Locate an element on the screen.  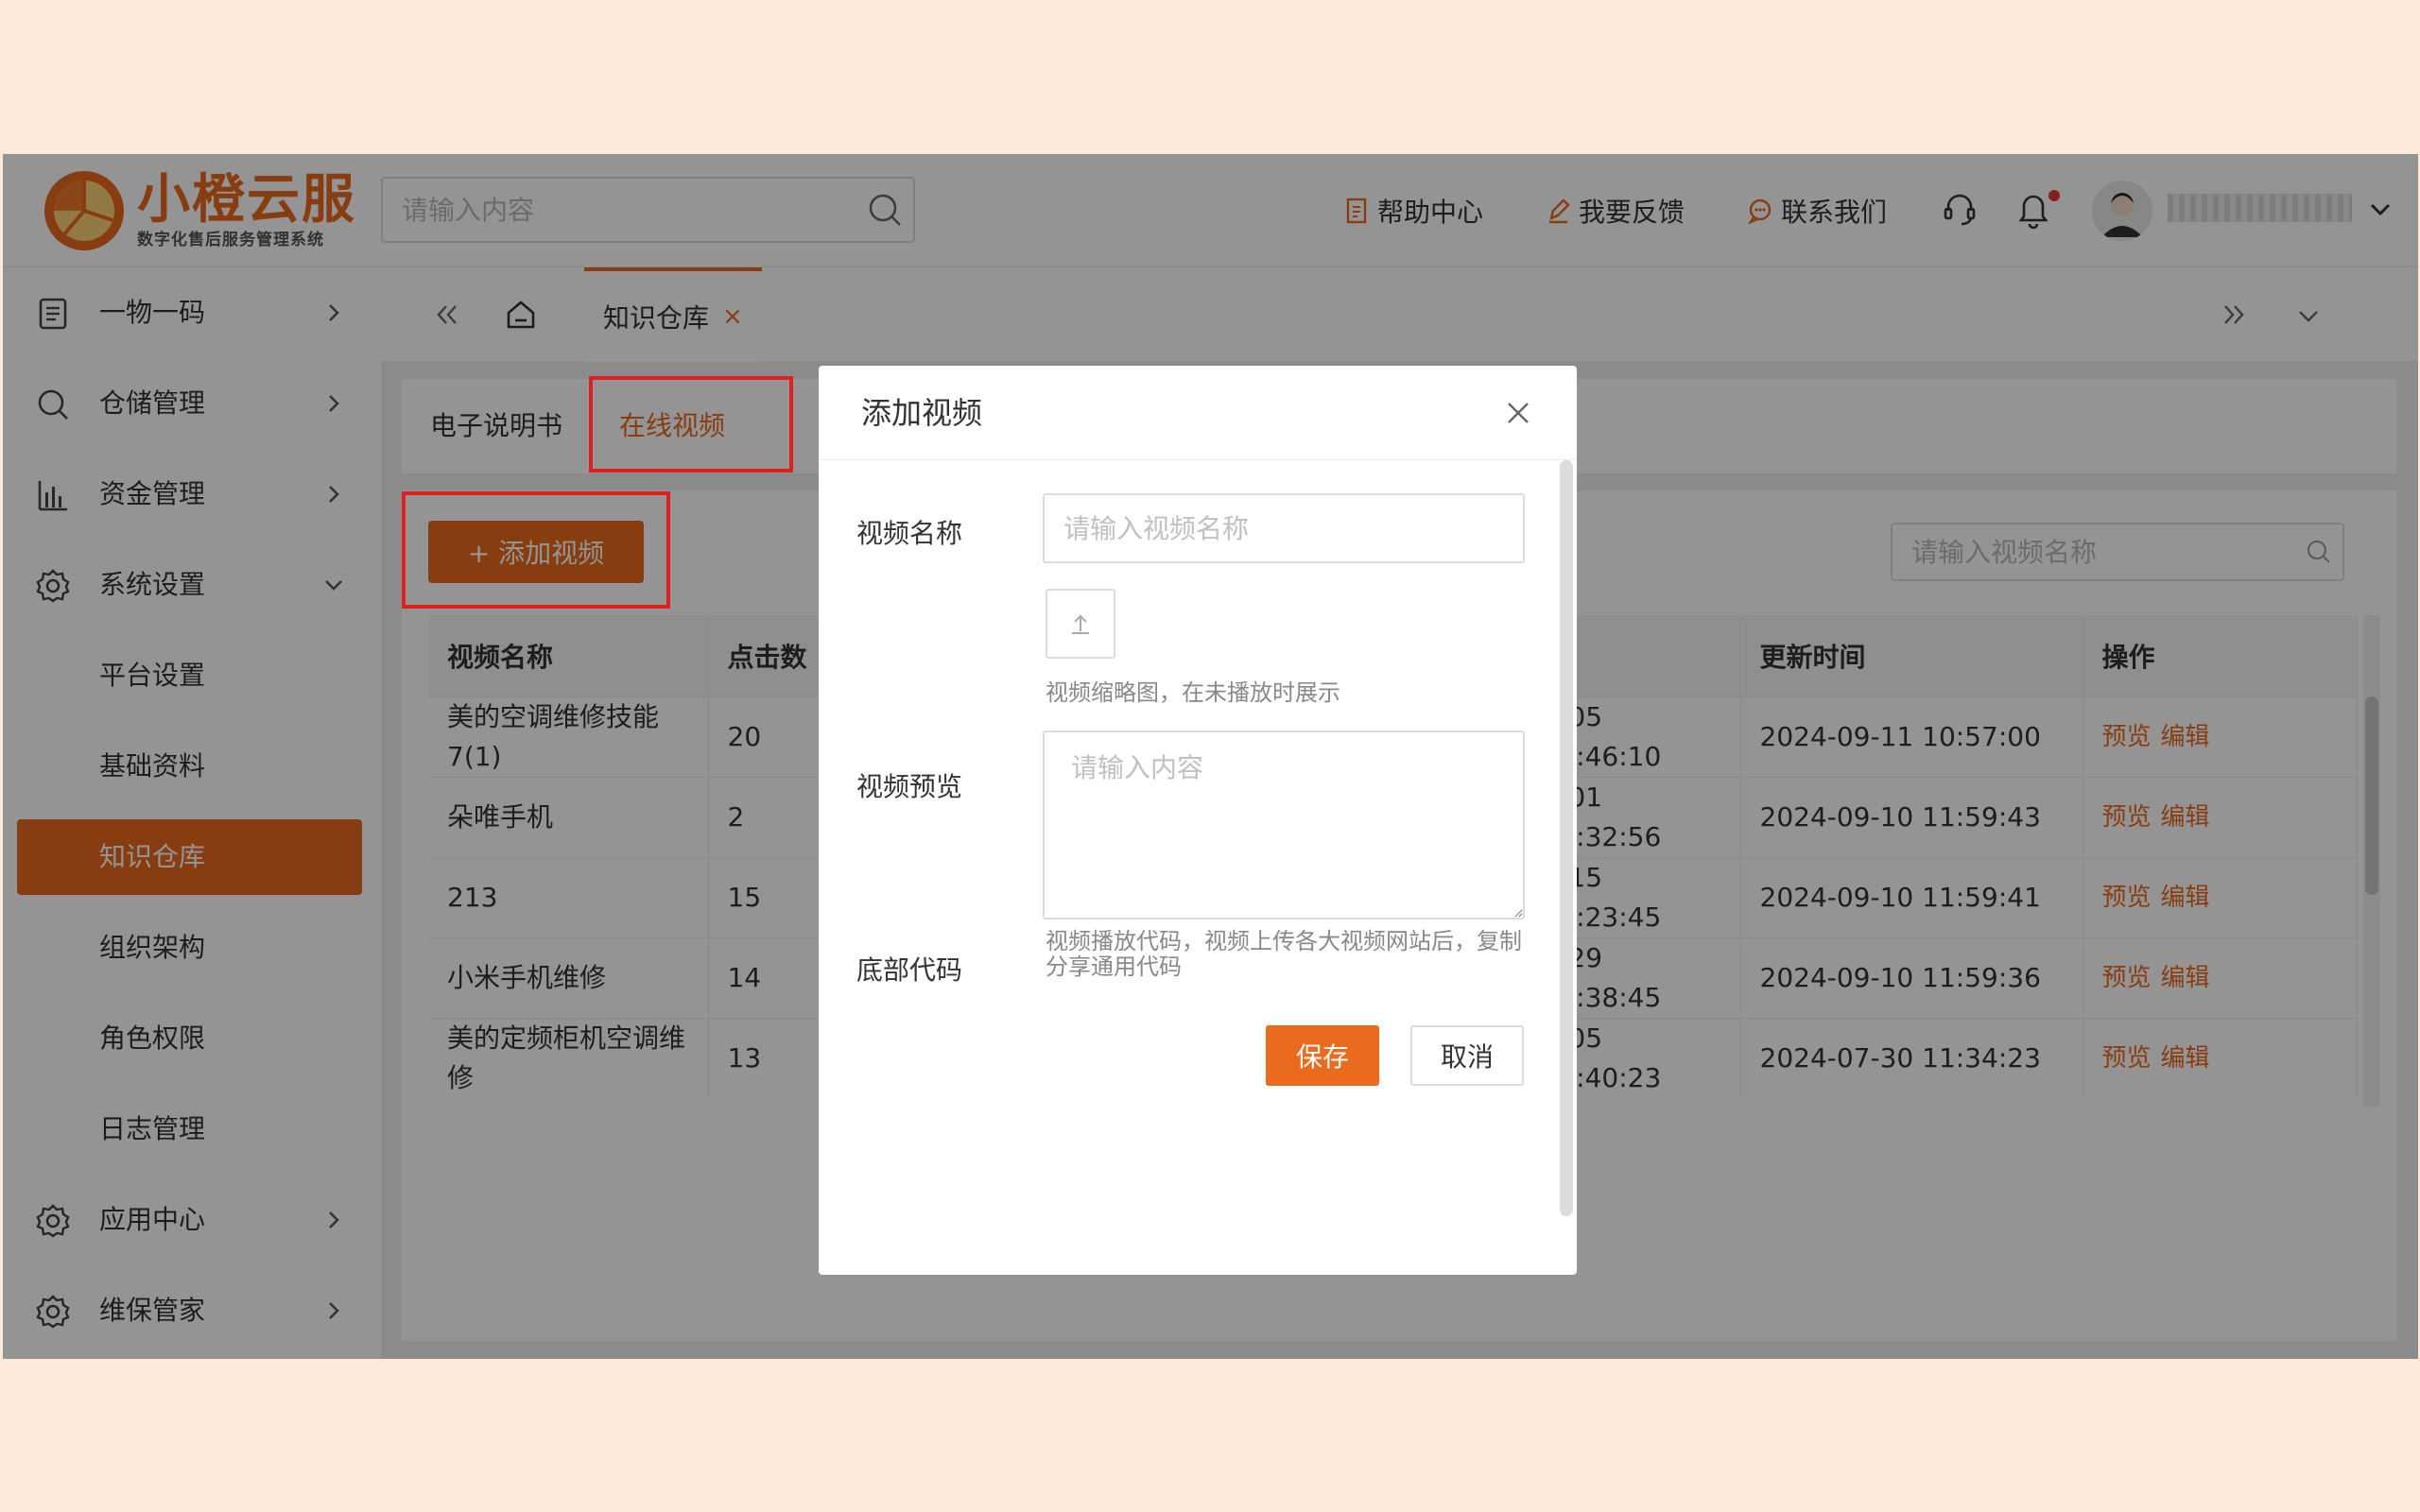
video-name-input is located at coordinates (1284, 528).